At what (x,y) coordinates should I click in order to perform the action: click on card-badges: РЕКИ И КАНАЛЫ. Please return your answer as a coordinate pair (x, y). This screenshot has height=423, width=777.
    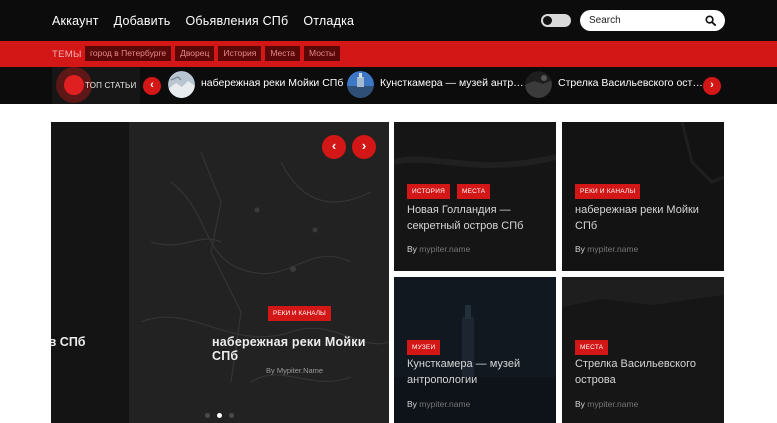
    Looking at the image, I should click on (608, 191).